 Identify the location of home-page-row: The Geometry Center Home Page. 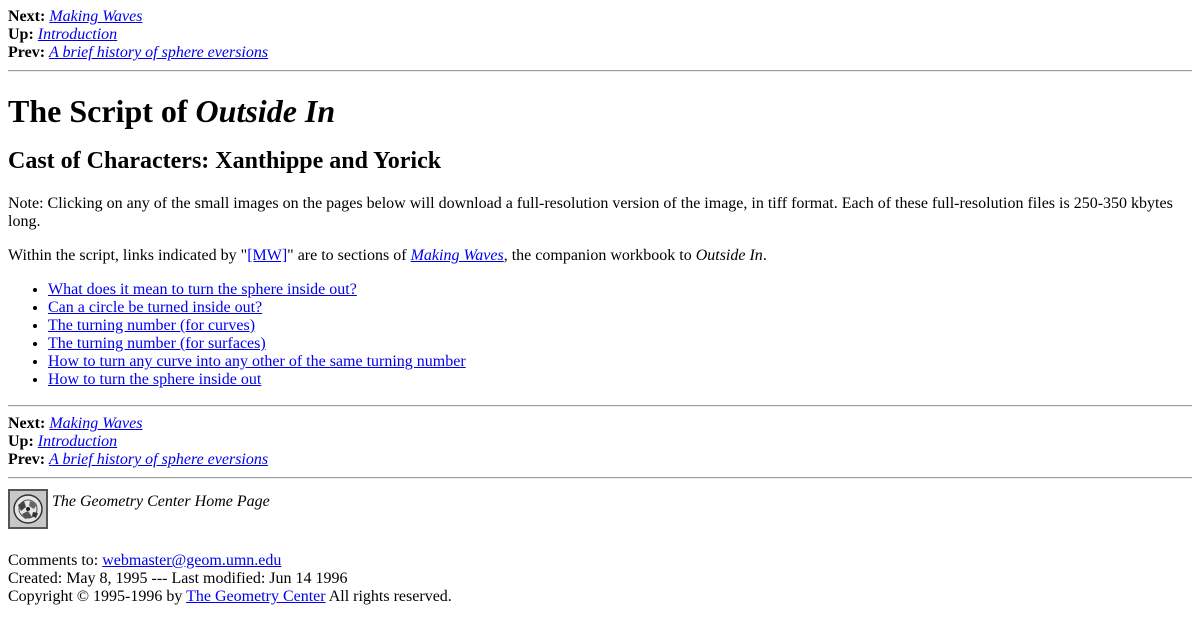
(600, 509).